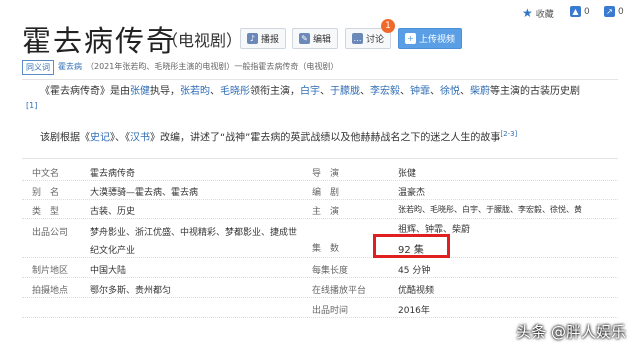 This screenshot has height=350, width=640. I want to click on info-value: 纪文化产业, so click(113, 251).